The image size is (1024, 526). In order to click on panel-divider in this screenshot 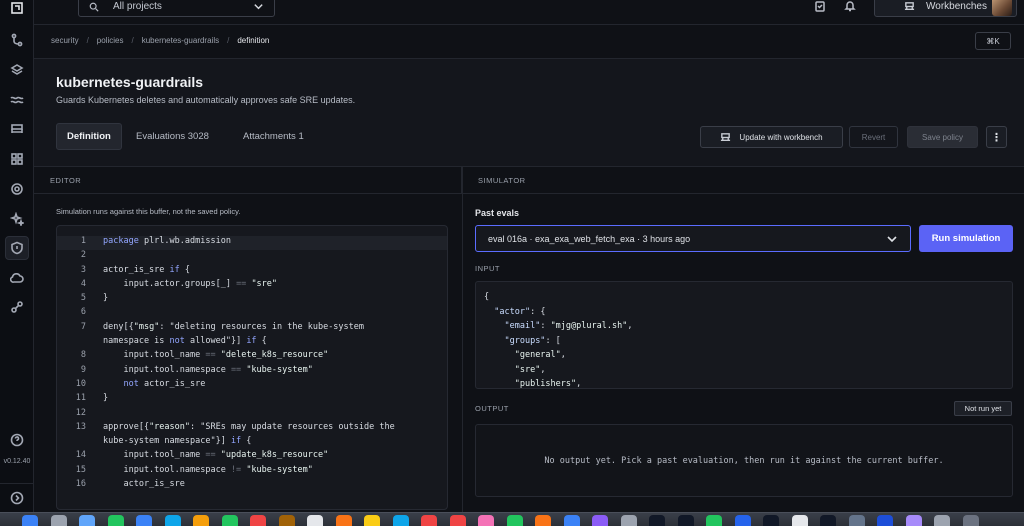, I will do `click(462, 339)`.